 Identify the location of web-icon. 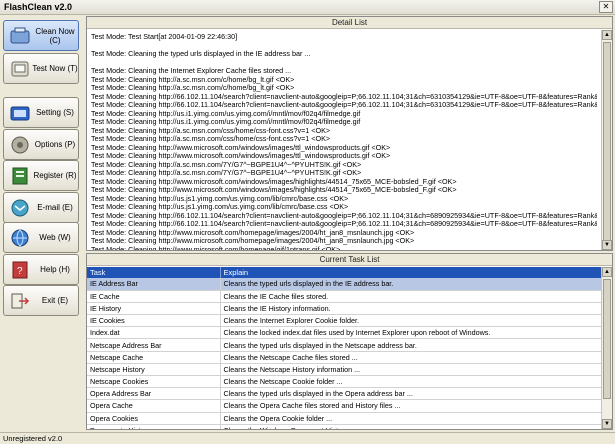
(20, 238).